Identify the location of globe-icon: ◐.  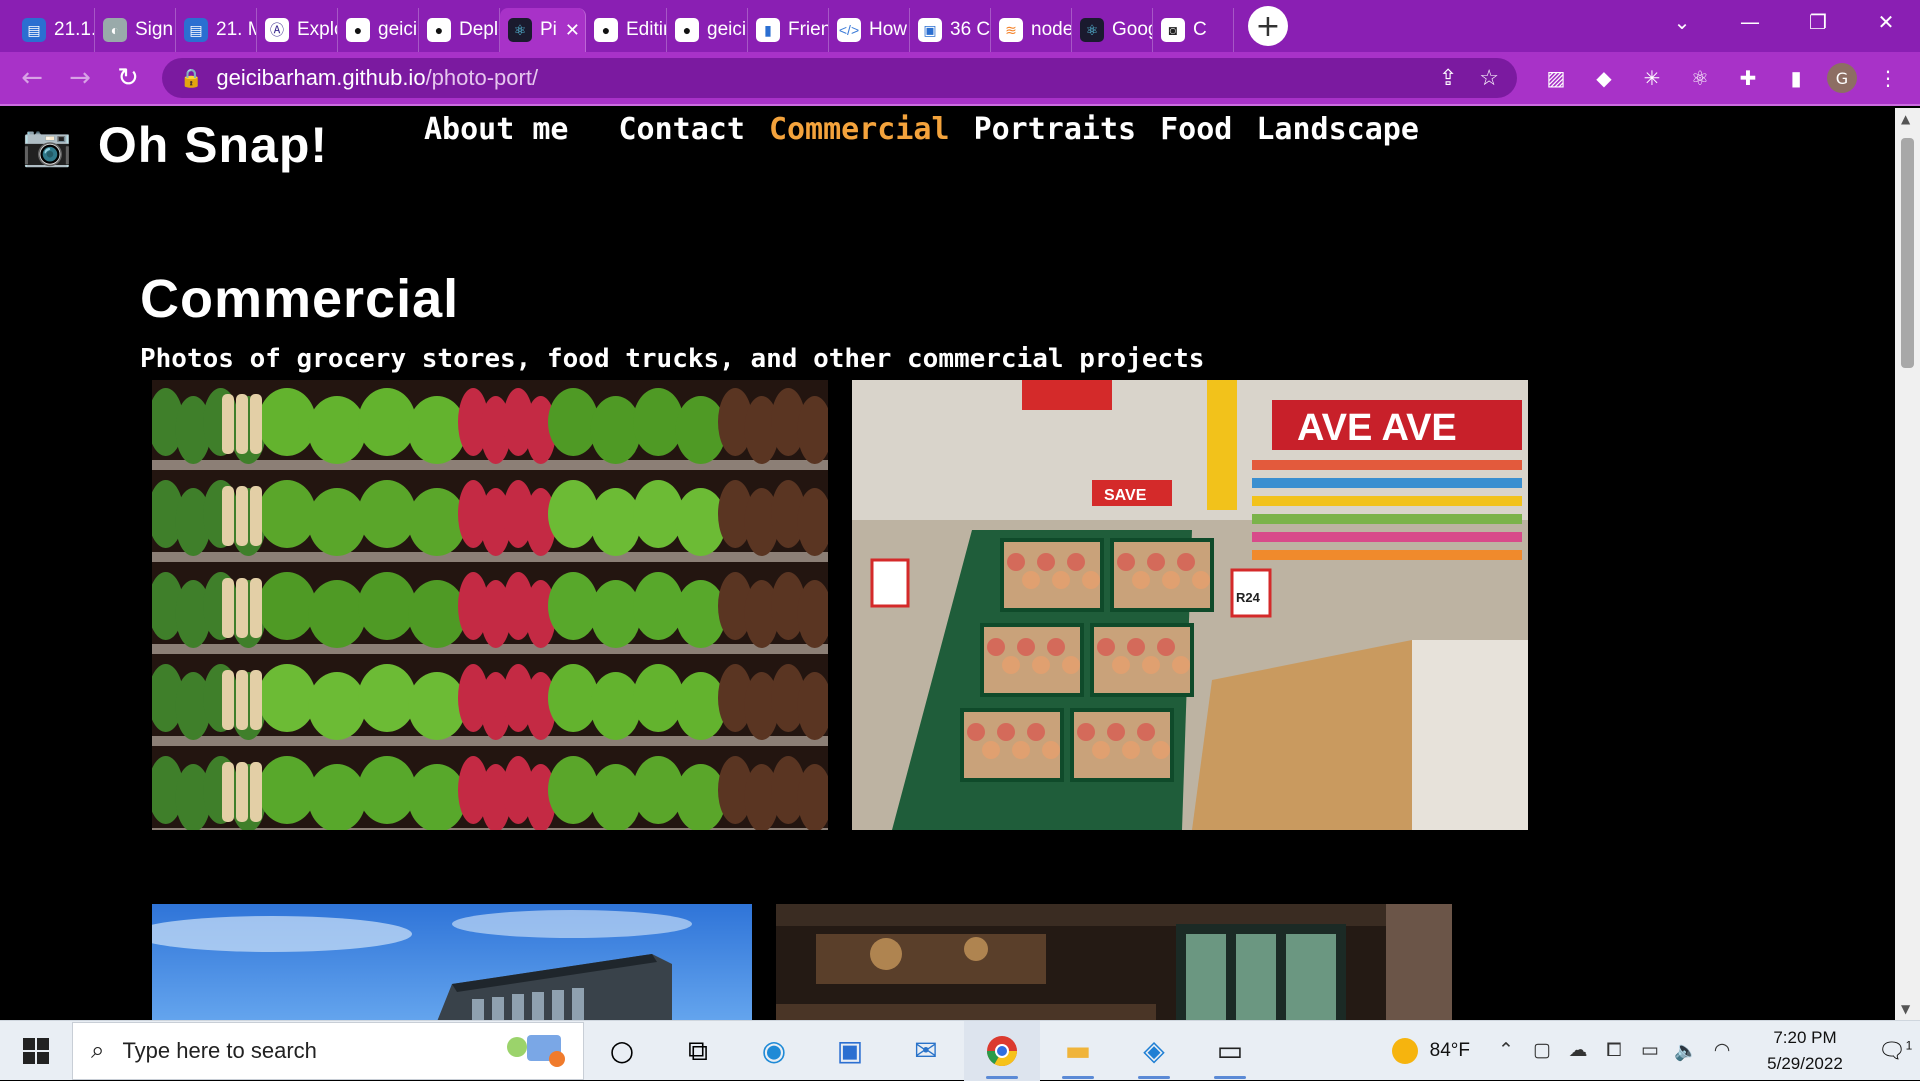
(115, 30).